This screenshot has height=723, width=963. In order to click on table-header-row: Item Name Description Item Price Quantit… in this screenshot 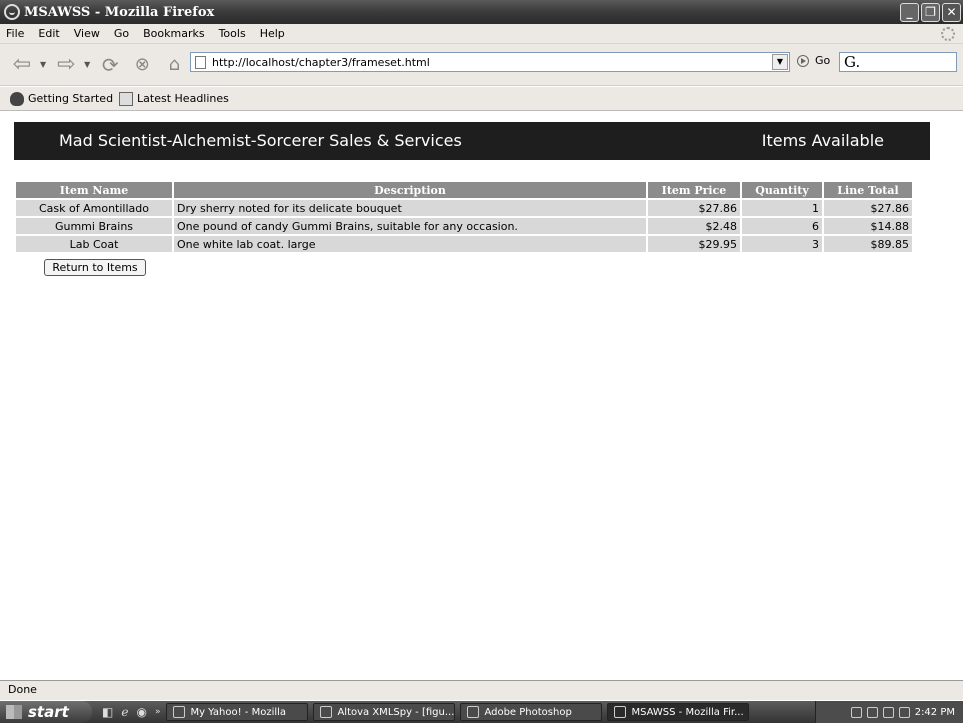, I will do `click(464, 190)`.